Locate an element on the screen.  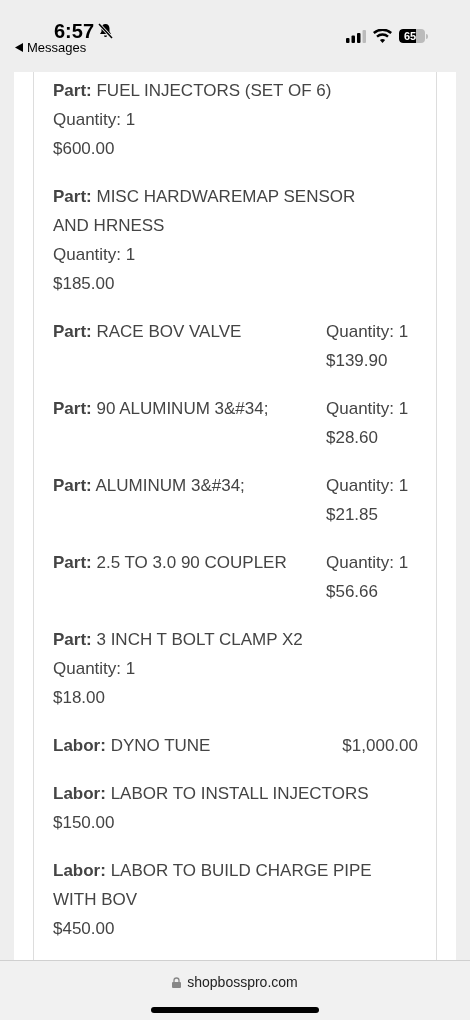
price-text: $1,000.00 is located at coordinates (380, 746).